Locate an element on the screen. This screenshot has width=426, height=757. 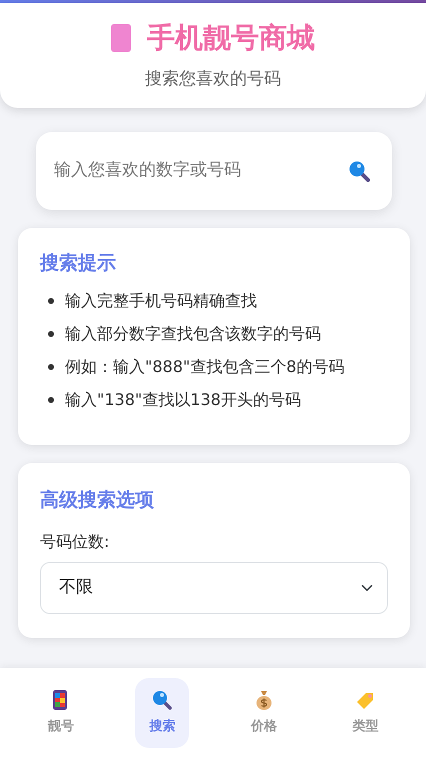
tip-item: 输入部分数字查找包含该数字的号码 is located at coordinates (193, 333).